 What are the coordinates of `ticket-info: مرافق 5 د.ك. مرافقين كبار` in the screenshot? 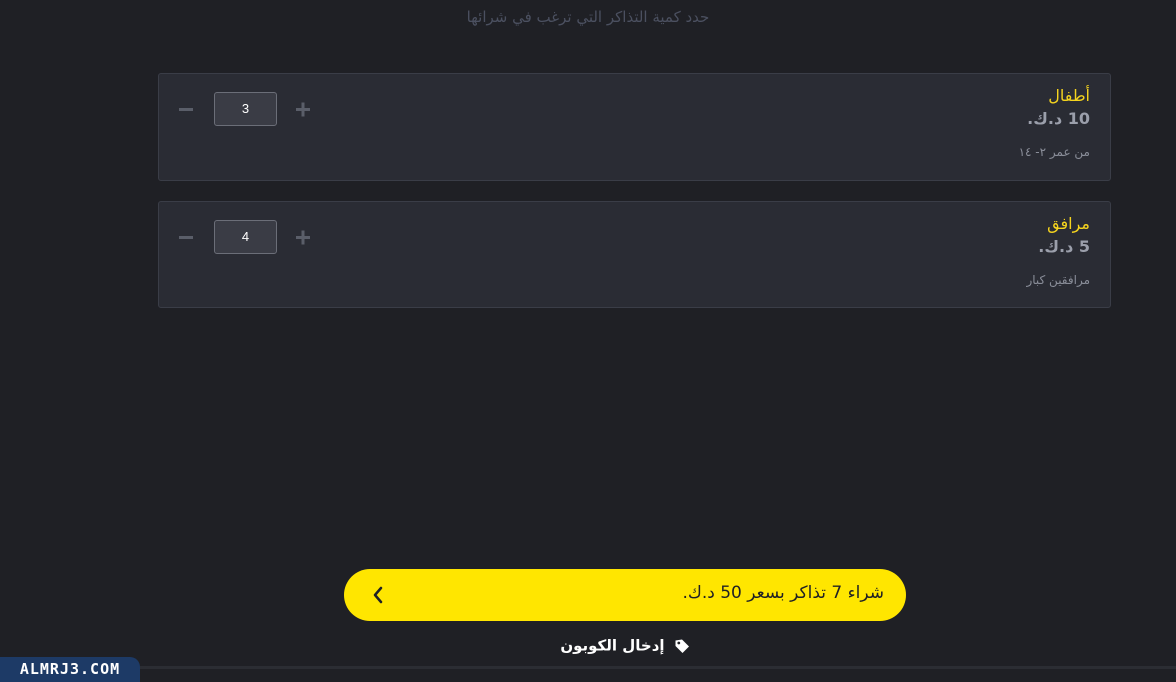 It's located at (1058, 251).